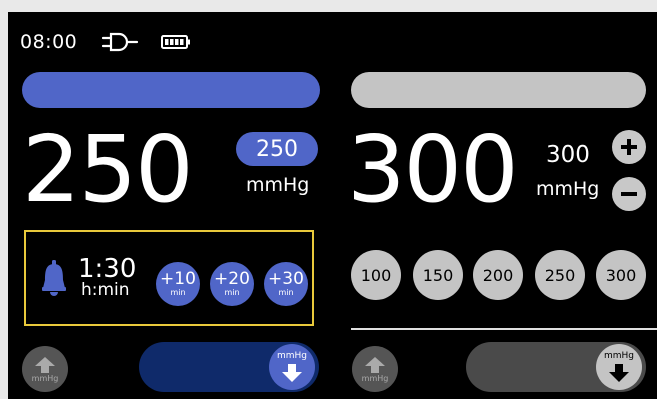 The image size is (657, 399). I want to click on increase-pressure-button, so click(629, 147).